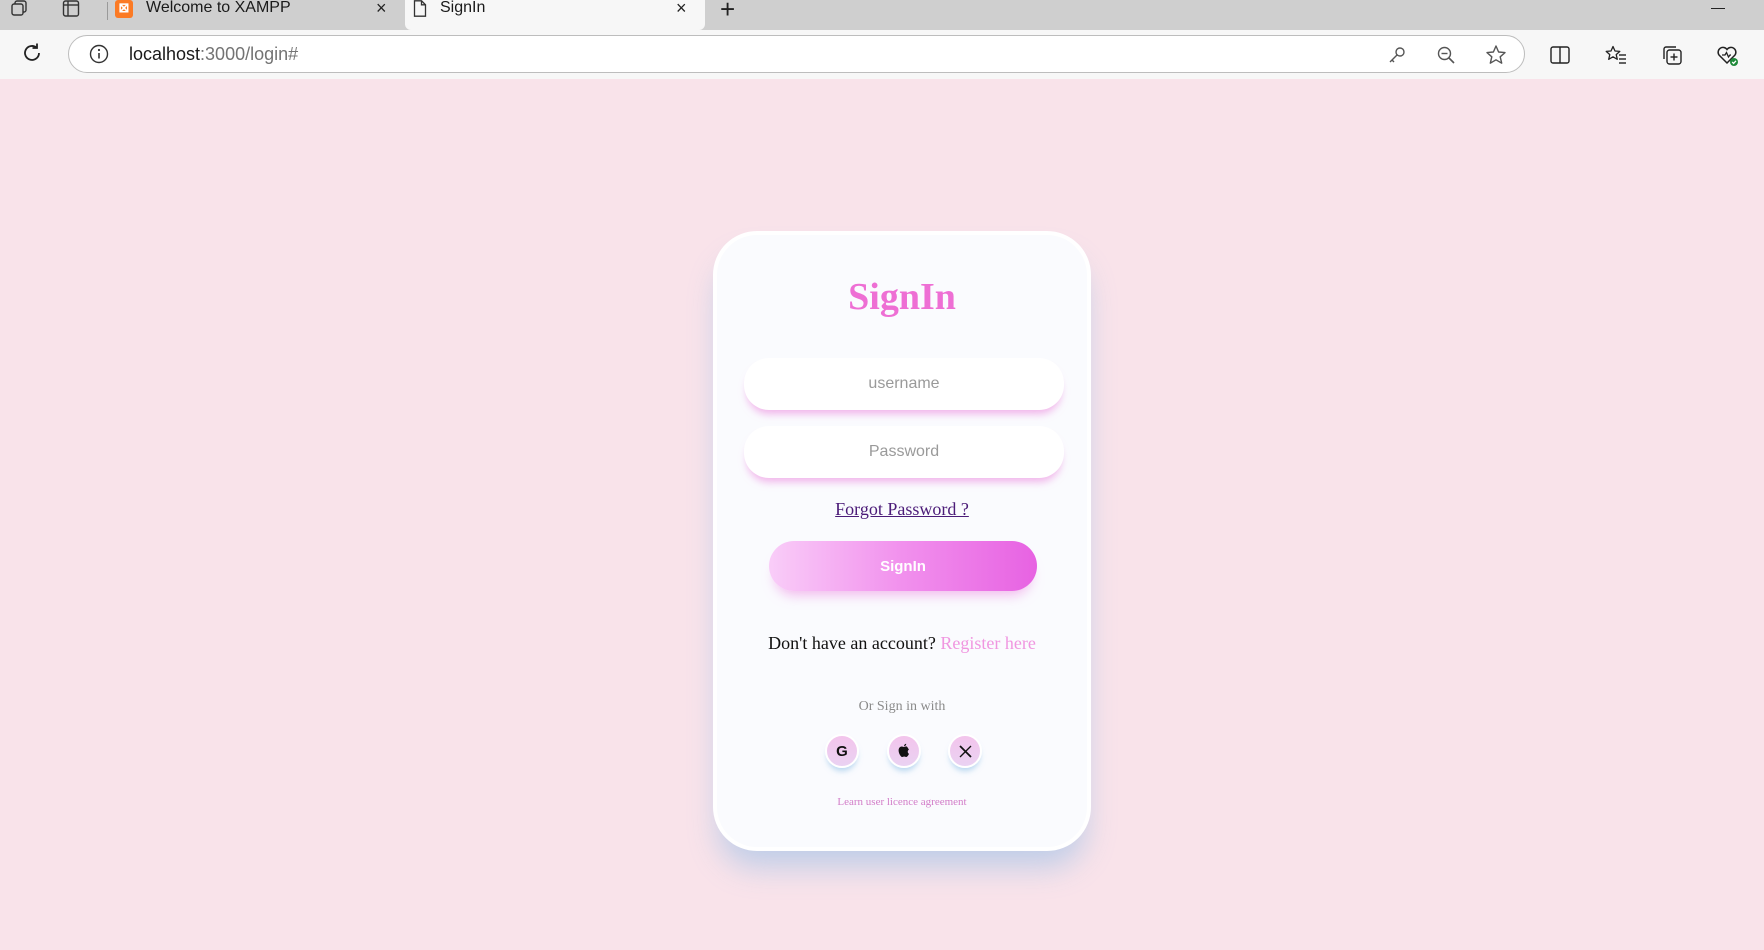  I want to click on key-icon, so click(1397, 55).